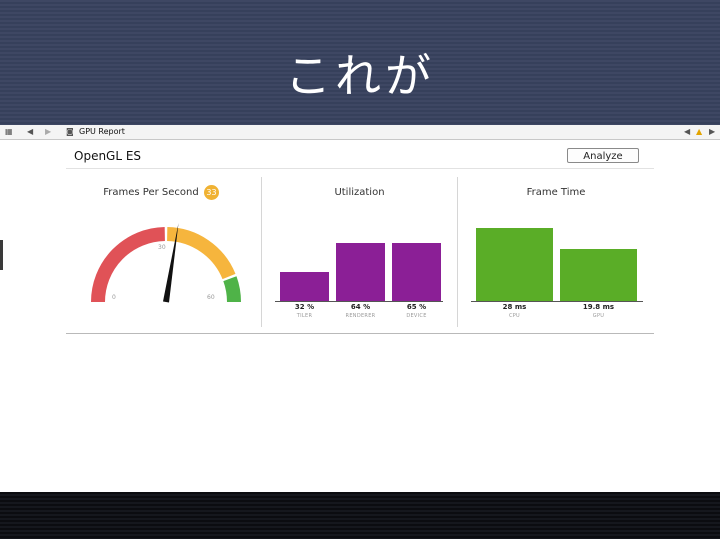 The width and height of the screenshot is (720, 539). Describe the element at coordinates (514, 307) in the screenshot. I see `bar-value-label: 28 ms` at that location.